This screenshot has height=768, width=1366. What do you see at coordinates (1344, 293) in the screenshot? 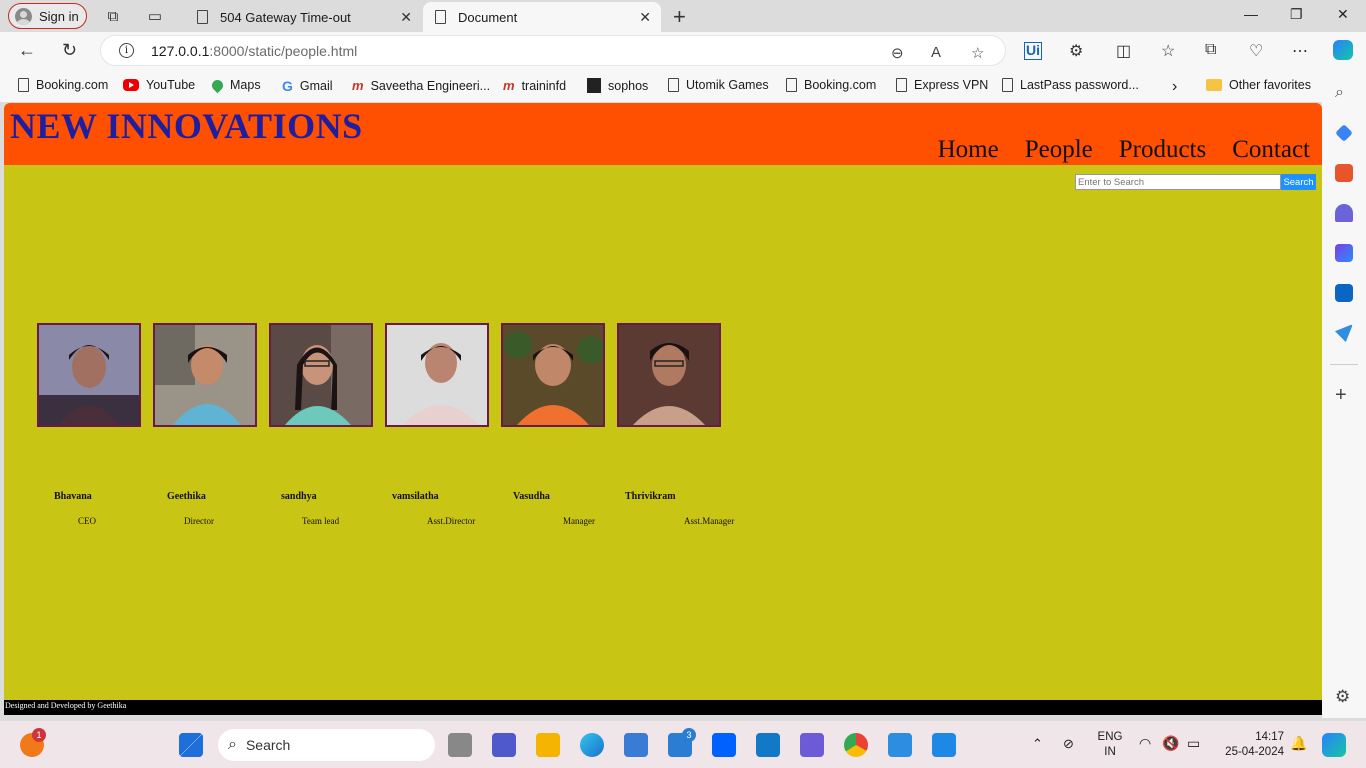
I see `outlook-icon` at bounding box center [1344, 293].